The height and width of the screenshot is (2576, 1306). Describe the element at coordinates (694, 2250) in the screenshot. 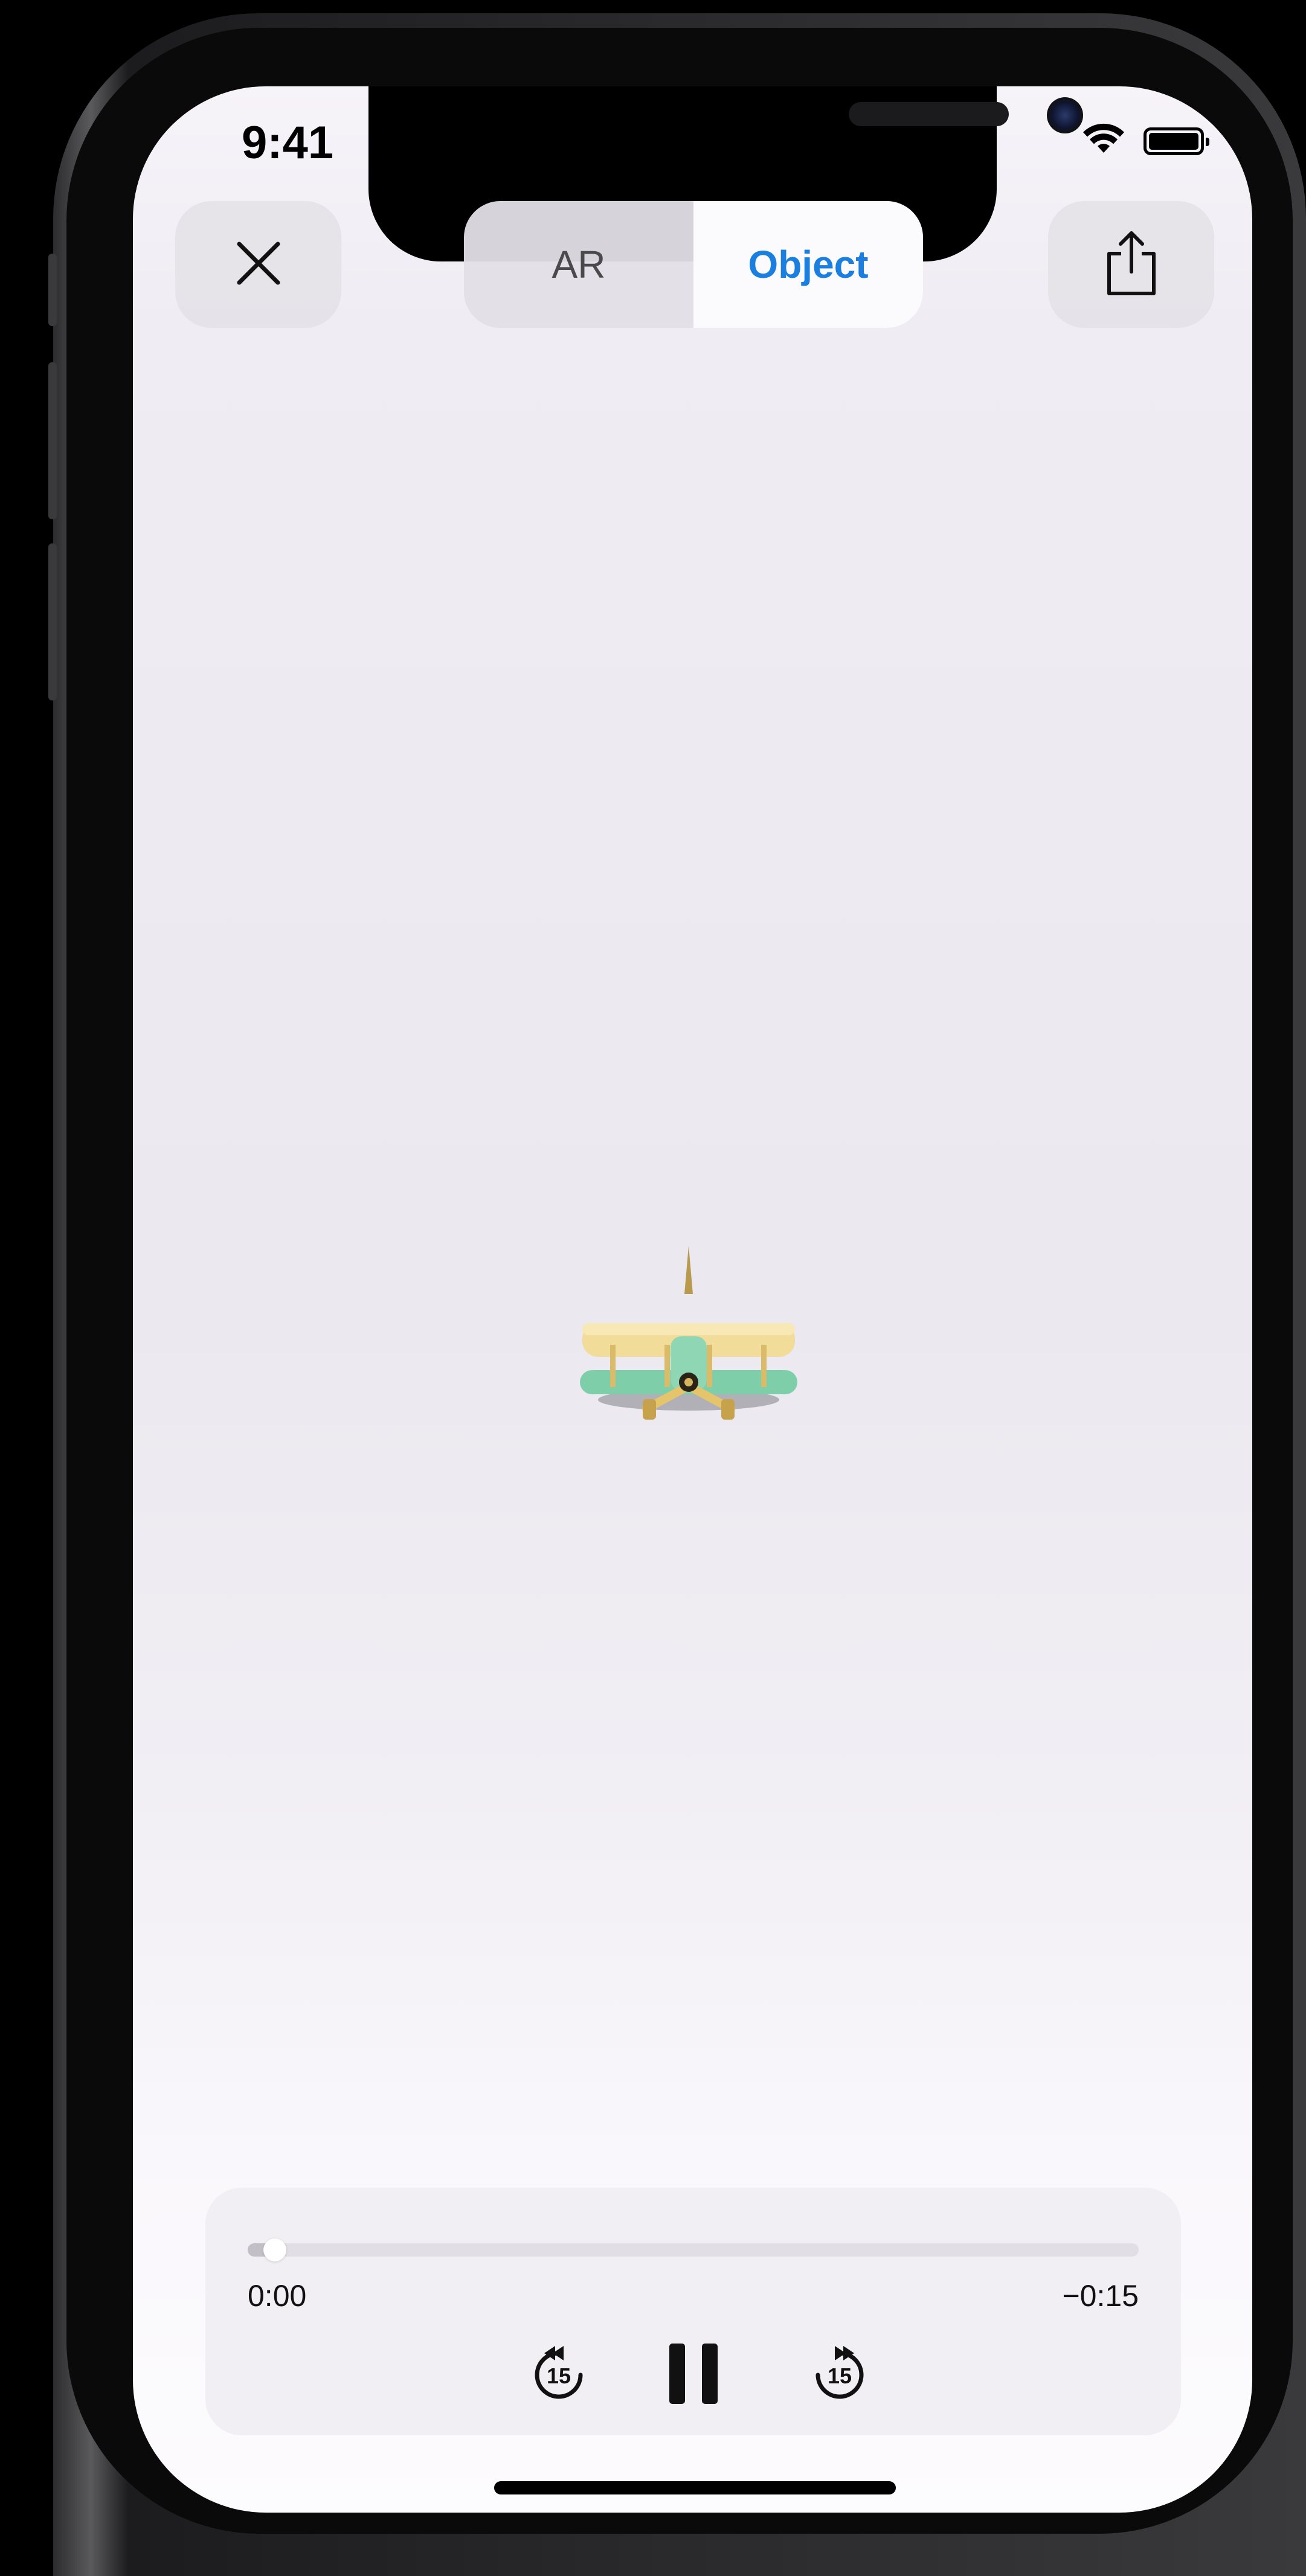

I see `playback-scrubber` at that location.